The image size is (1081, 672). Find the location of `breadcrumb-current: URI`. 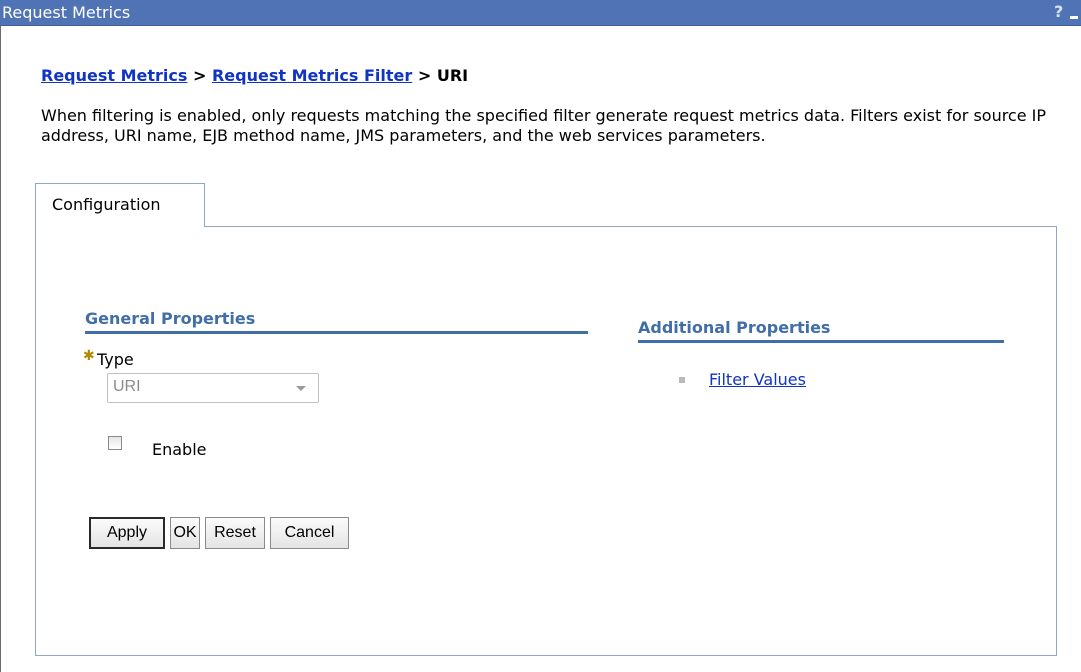

breadcrumb-current: URI is located at coordinates (452, 75).